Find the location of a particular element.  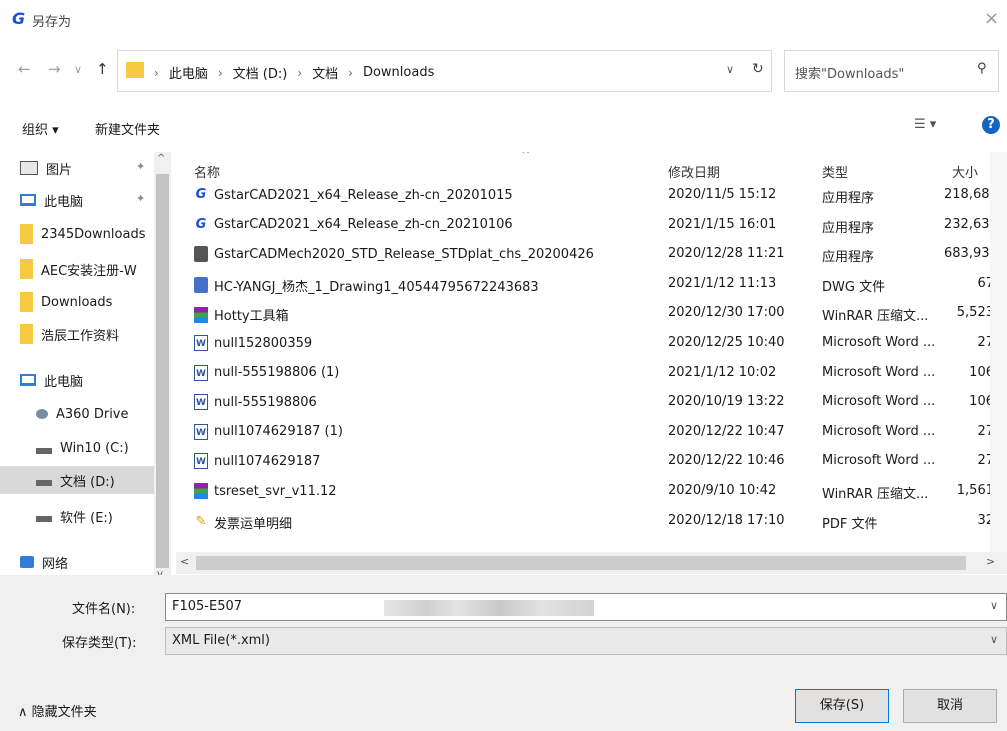

filetype-value: XML File(*.xml) is located at coordinates (221, 640).